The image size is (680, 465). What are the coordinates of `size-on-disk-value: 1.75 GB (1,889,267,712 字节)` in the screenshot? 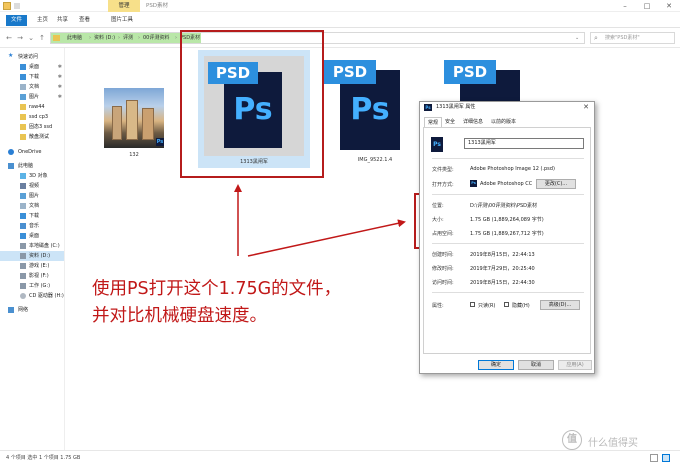 It's located at (507, 234).